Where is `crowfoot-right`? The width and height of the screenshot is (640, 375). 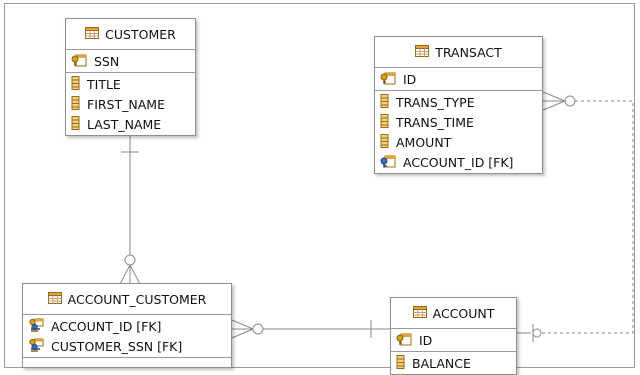 crowfoot-right is located at coordinates (135, 274).